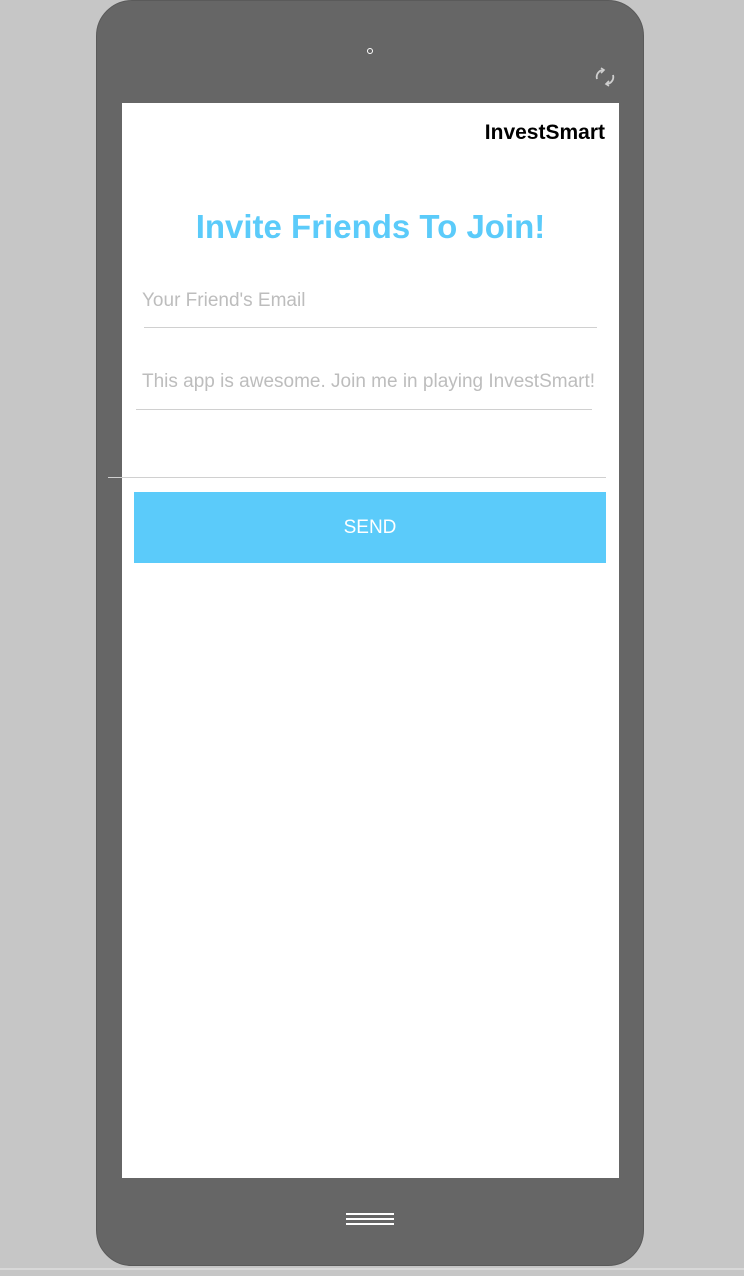  I want to click on message-underline, so click(364, 409).